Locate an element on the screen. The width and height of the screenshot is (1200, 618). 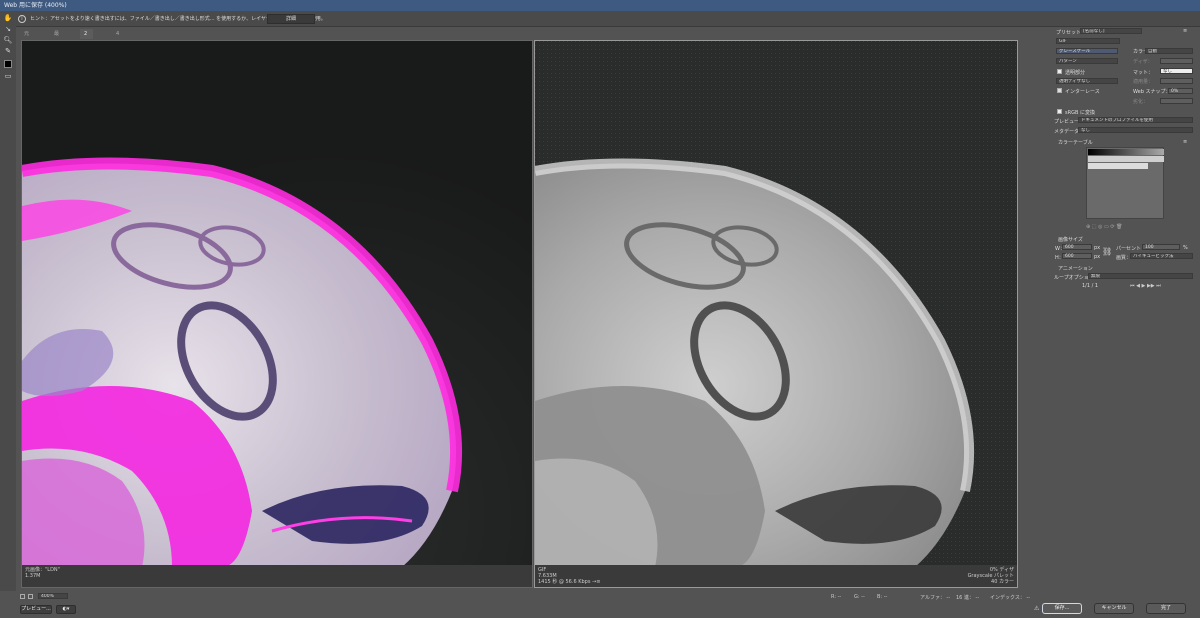
animation-controls: ⏮ ◀ ▶ ▶▶ ⏭ is located at coordinates (1145, 286).